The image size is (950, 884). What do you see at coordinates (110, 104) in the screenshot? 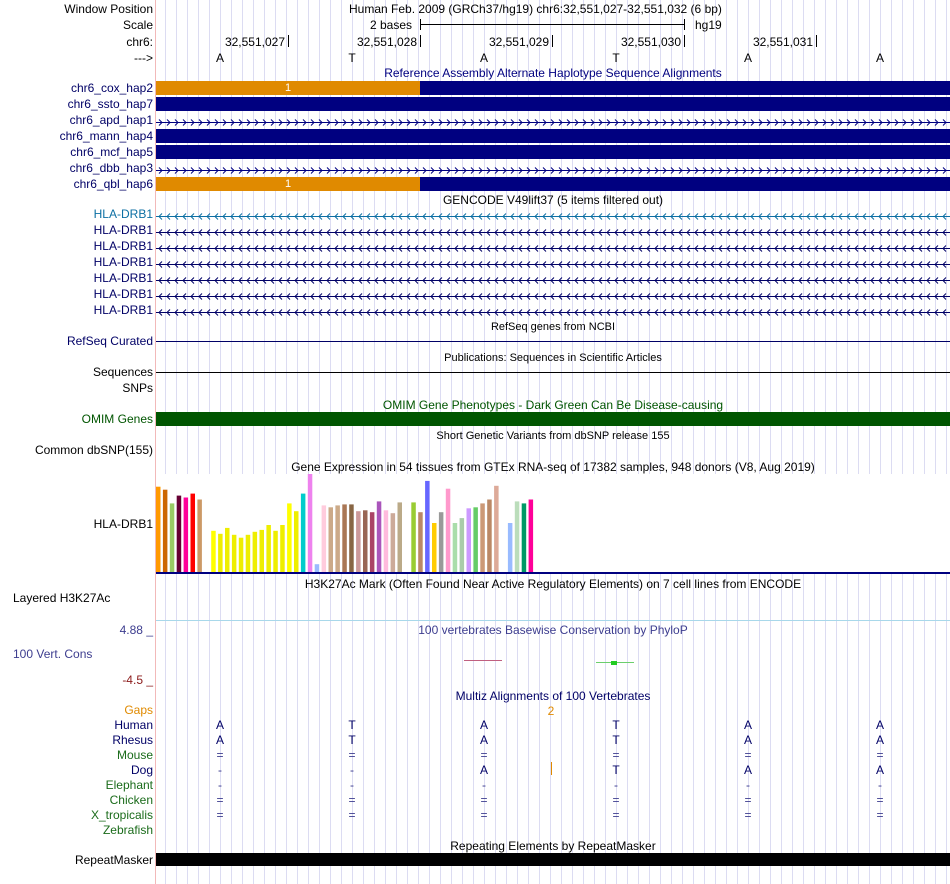
I see `alt-haplotype-label: chr6_ssto_hap7` at bounding box center [110, 104].